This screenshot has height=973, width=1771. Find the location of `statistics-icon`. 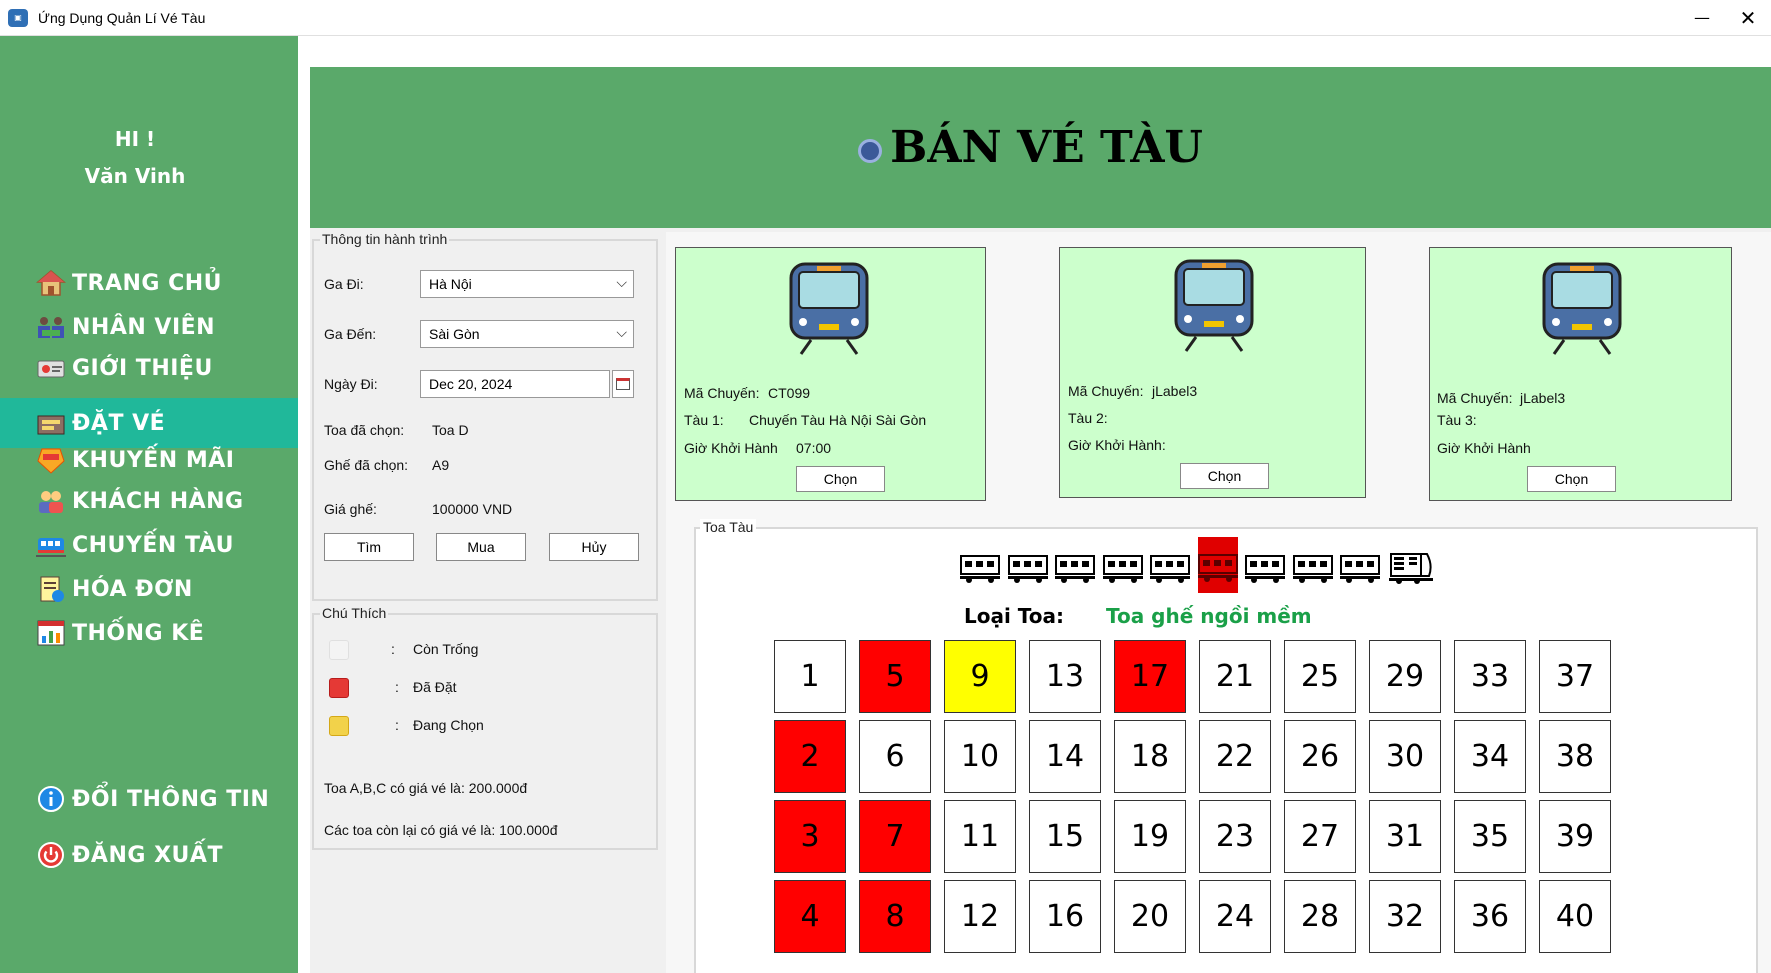

statistics-icon is located at coordinates (51, 633).